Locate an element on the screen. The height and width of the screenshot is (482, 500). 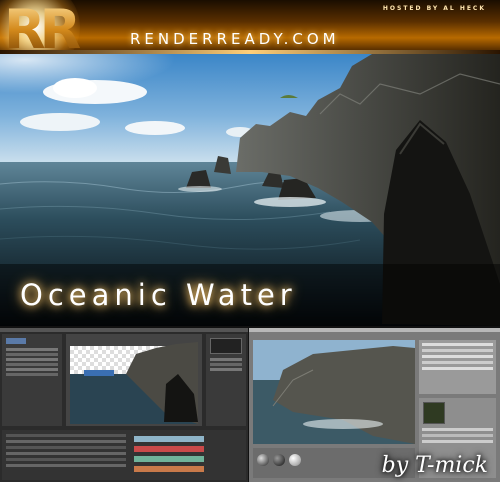
rr-logo-icon: RR is located at coordinates (45, 27).